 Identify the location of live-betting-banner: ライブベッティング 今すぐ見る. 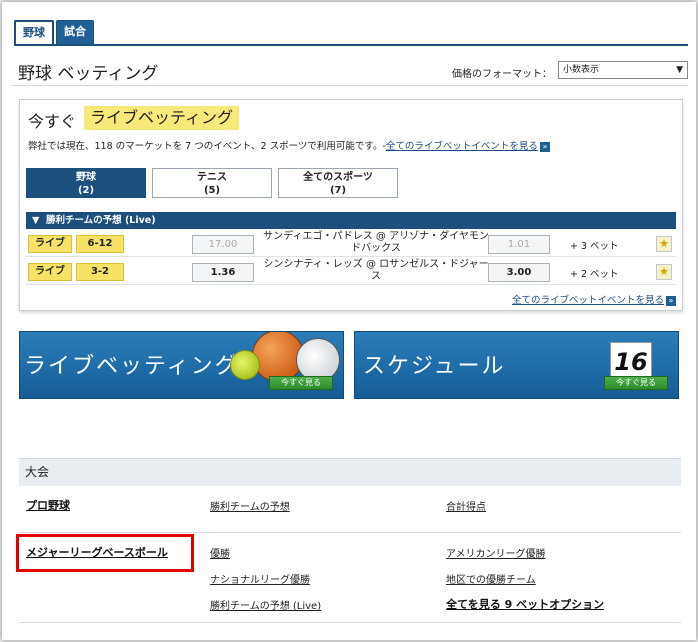
(181, 365).